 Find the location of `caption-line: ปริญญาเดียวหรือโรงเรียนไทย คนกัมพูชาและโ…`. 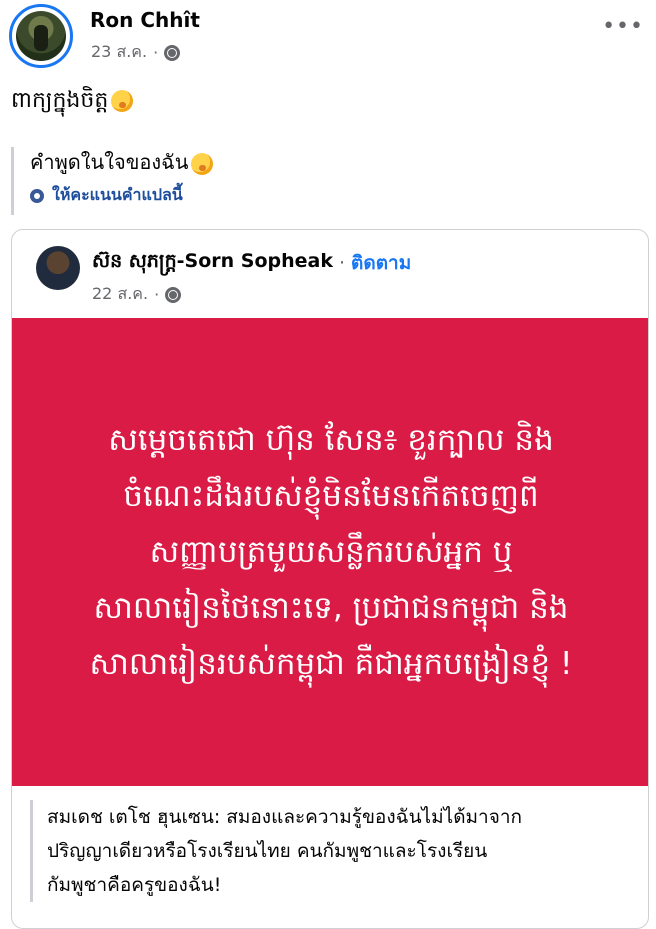

caption-line: ปริญญาเดียวหรือโรงเรียนไทย คนกัมพูชาและโ… is located at coordinates (267, 851).